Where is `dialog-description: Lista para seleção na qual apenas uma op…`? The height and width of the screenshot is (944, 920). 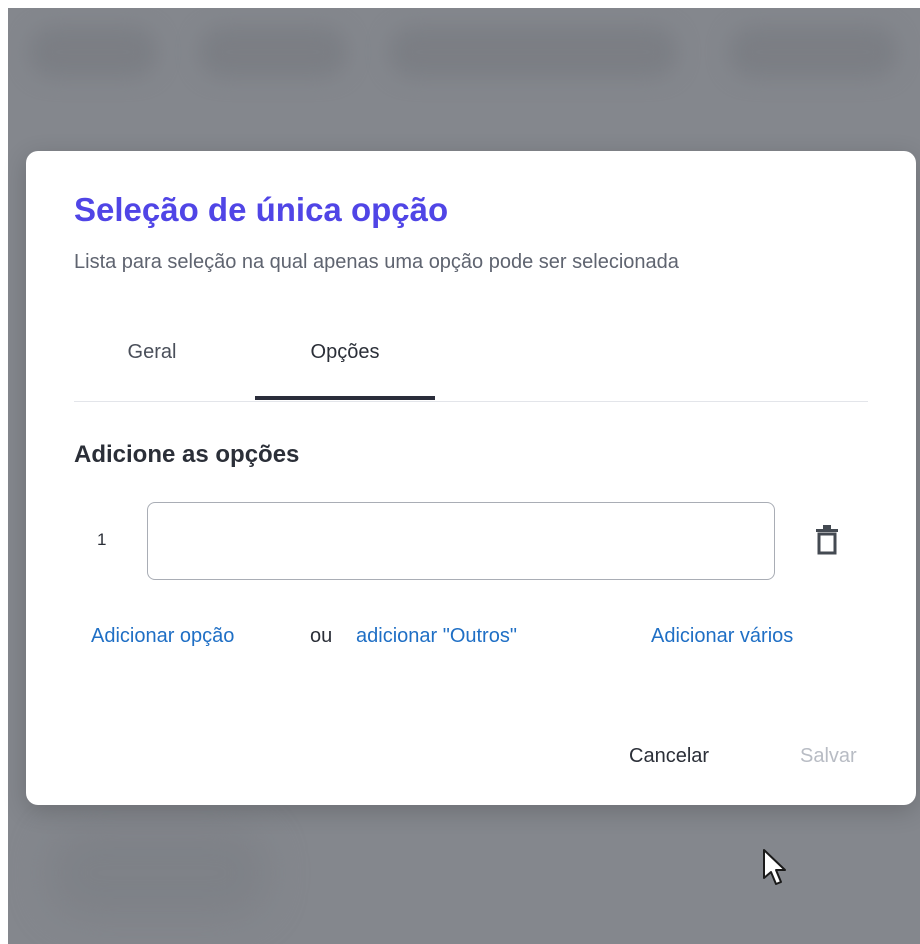
dialog-description: Lista para seleção na qual apenas uma op… is located at coordinates (376, 262).